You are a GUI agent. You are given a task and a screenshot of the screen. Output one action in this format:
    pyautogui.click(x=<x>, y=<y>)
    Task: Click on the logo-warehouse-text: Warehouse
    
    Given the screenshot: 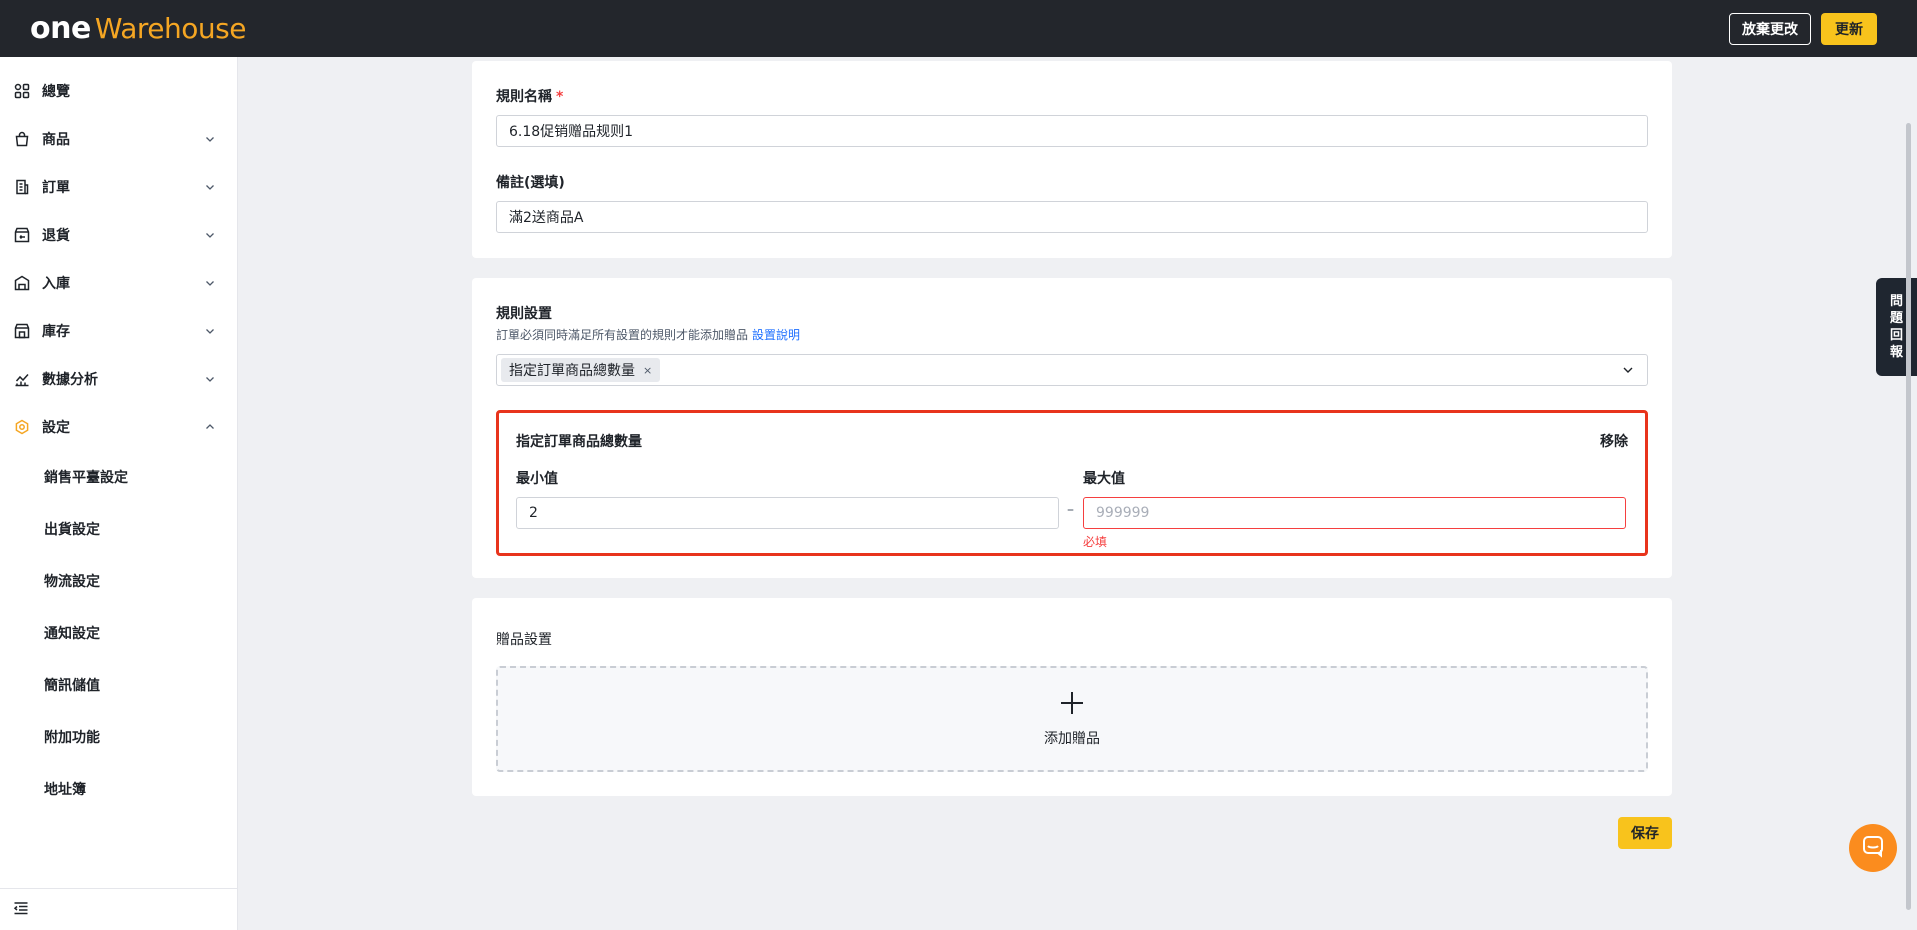 What is the action you would take?
    pyautogui.click(x=170, y=28)
    